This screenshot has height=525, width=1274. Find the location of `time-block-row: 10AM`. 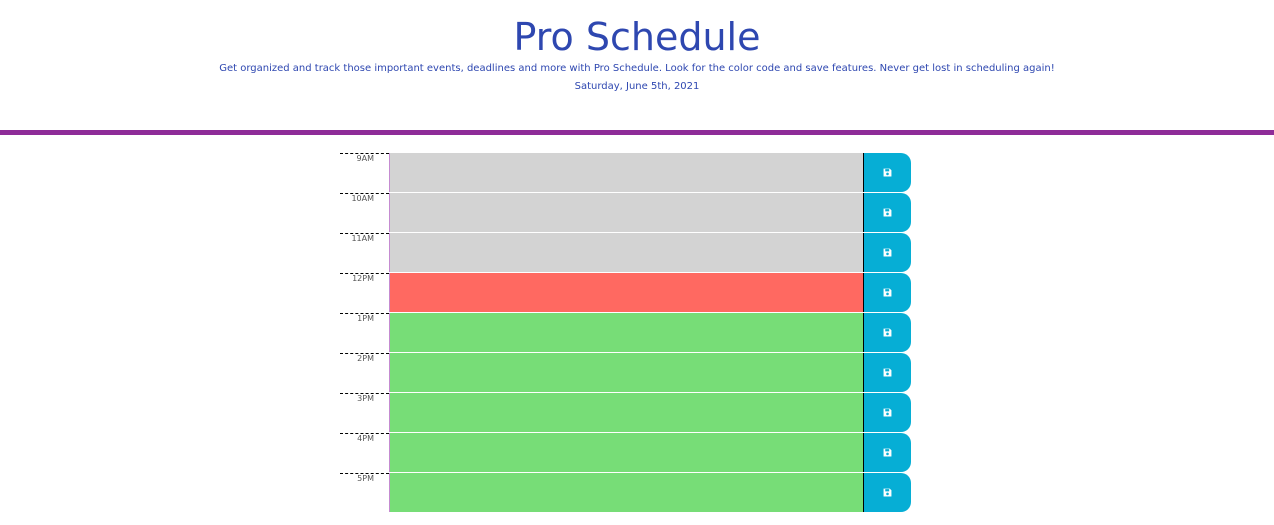

time-block-row: 10AM is located at coordinates (626, 213).